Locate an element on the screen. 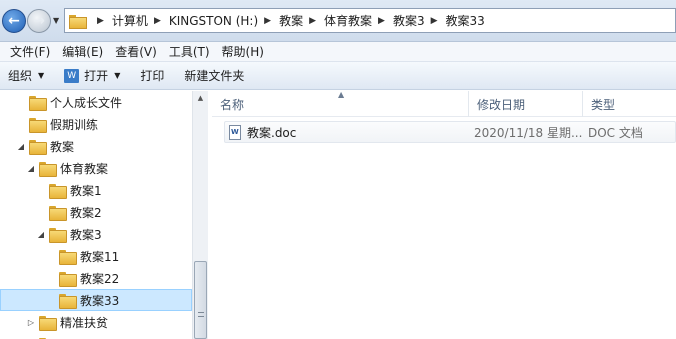 The height and width of the screenshot is (339, 676). tree-item-lesson-2: 教案2 is located at coordinates (96, 212).